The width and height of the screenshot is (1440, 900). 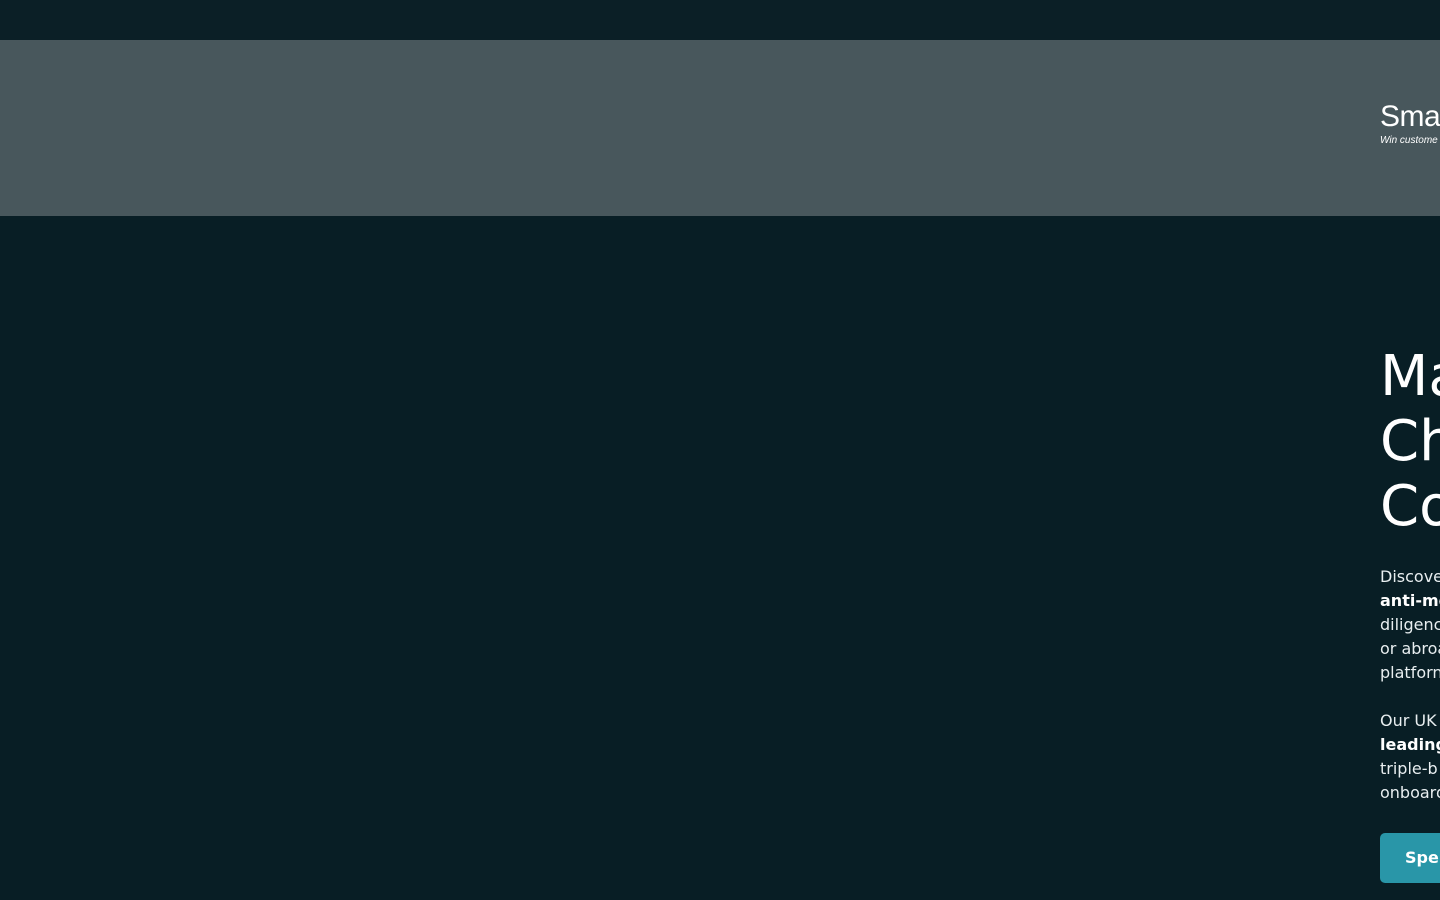 What do you see at coordinates (720, 20) in the screenshot?
I see `top-strip` at bounding box center [720, 20].